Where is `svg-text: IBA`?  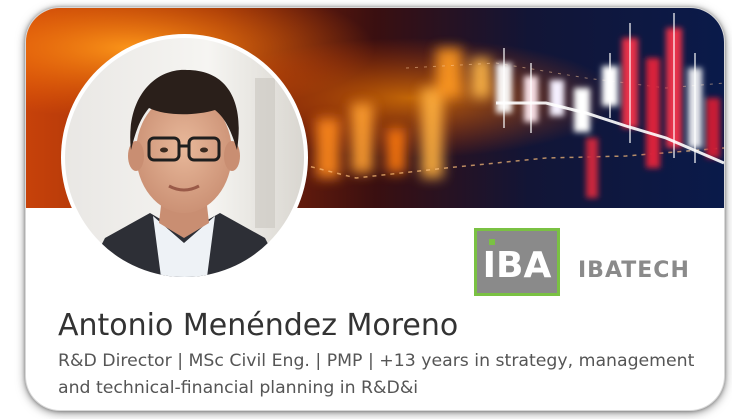 svg-text: IBA is located at coordinates (517, 265).